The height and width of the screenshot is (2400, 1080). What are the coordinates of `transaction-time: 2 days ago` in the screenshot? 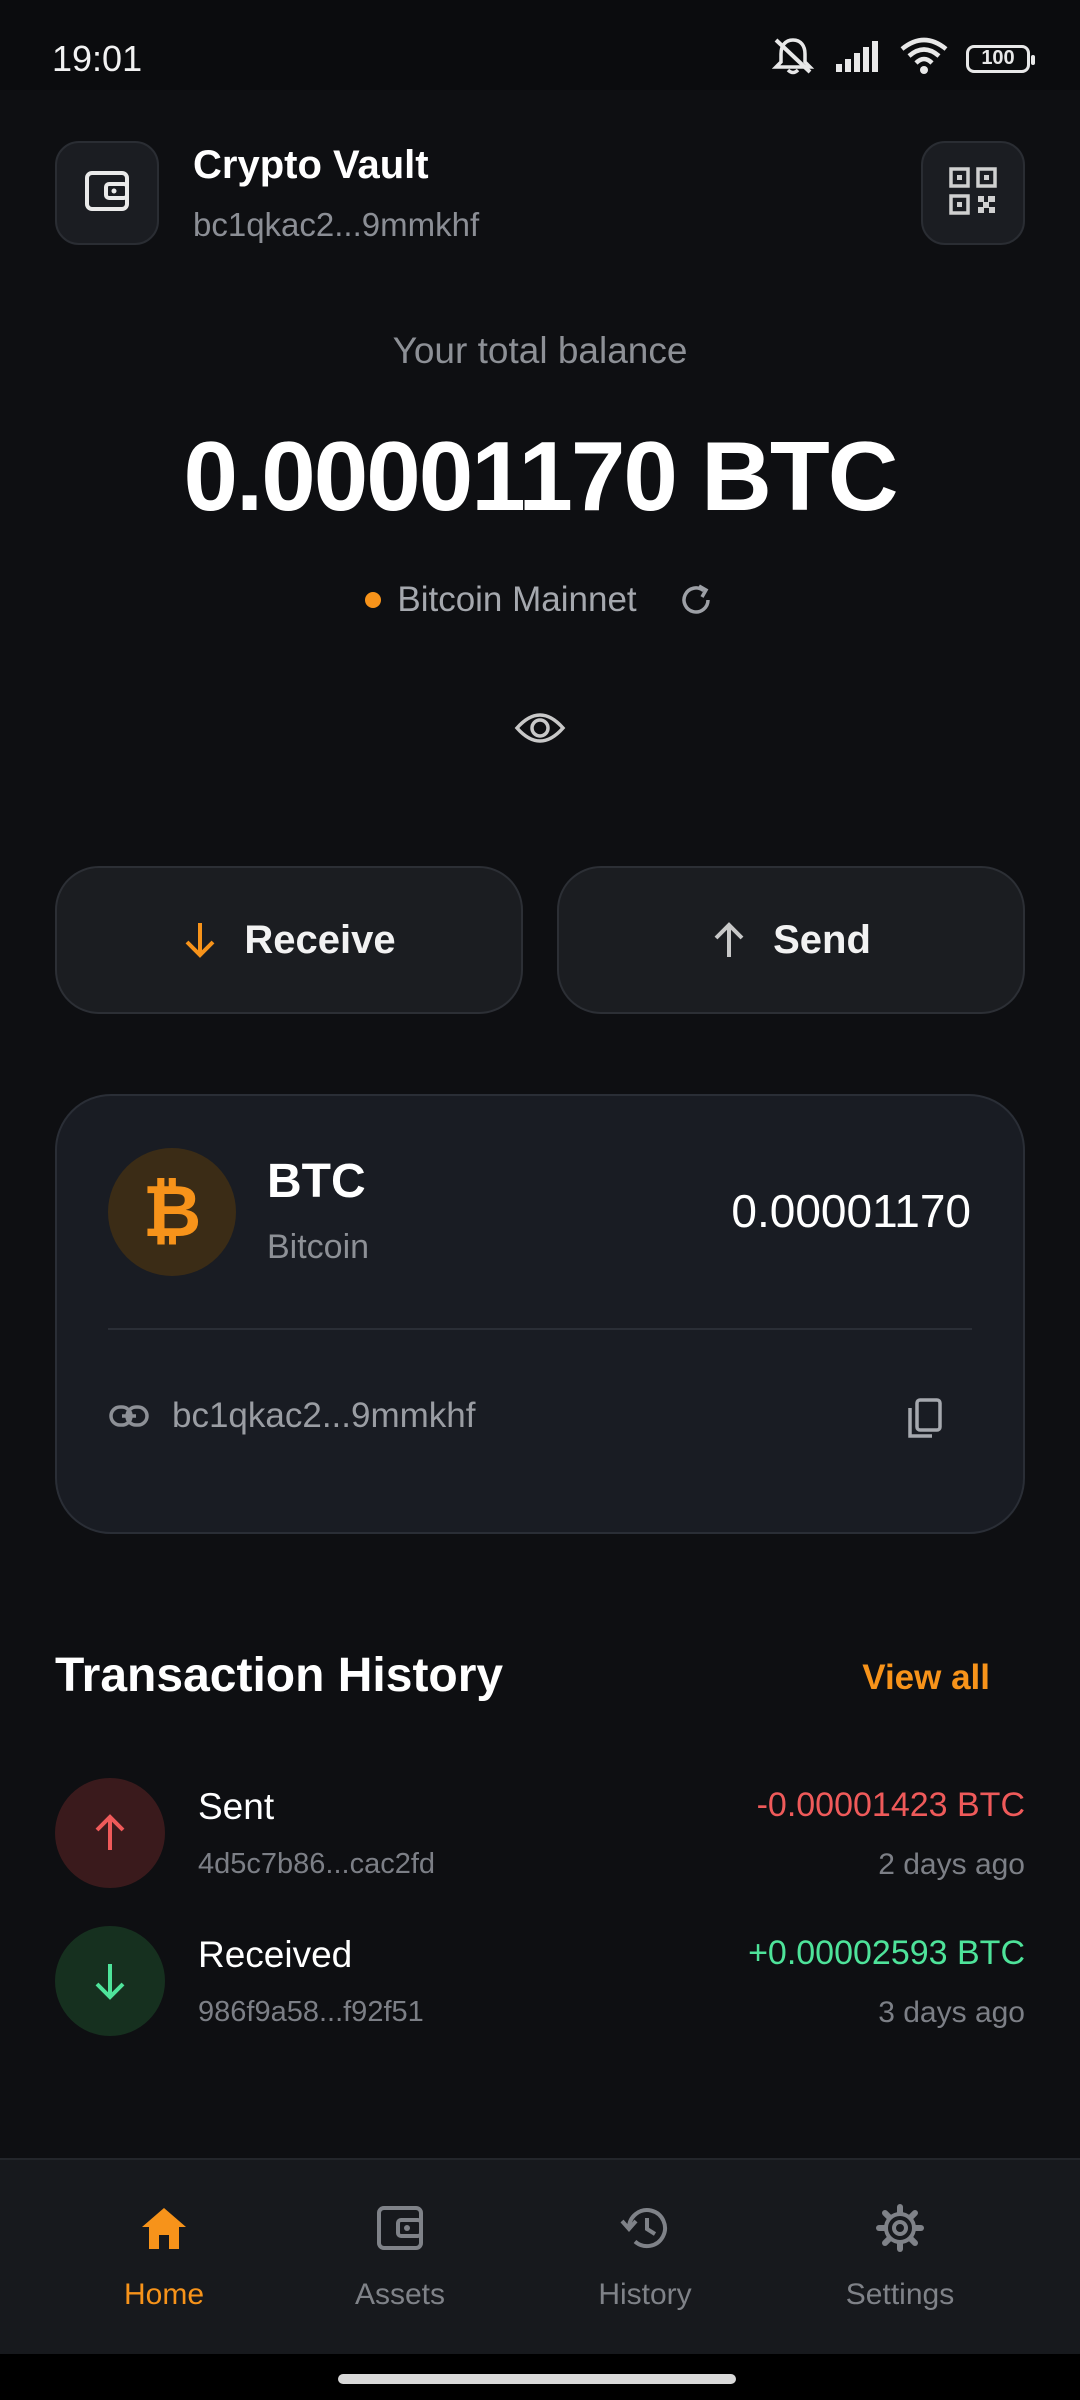 It's located at (951, 1864).